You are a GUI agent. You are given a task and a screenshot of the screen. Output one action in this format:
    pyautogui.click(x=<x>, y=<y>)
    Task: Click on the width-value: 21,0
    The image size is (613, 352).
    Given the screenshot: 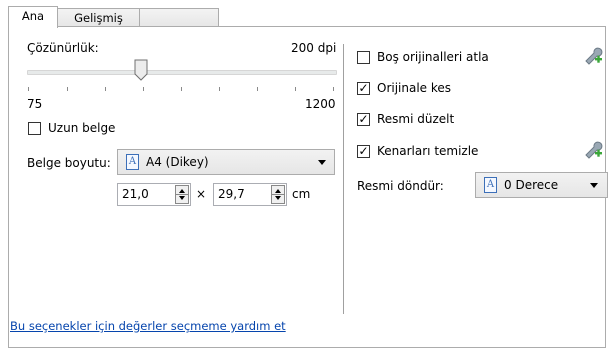 What is the action you would take?
    pyautogui.click(x=135, y=194)
    